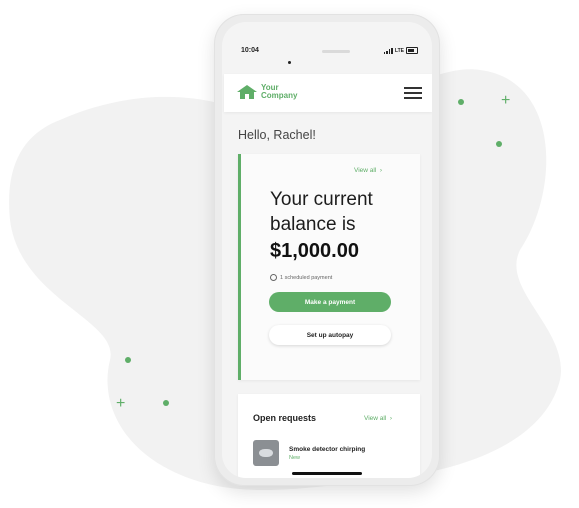 The height and width of the screenshot is (508, 579). I want to click on scheduled-payment-text: 1 scheduled payment, so click(306, 277).